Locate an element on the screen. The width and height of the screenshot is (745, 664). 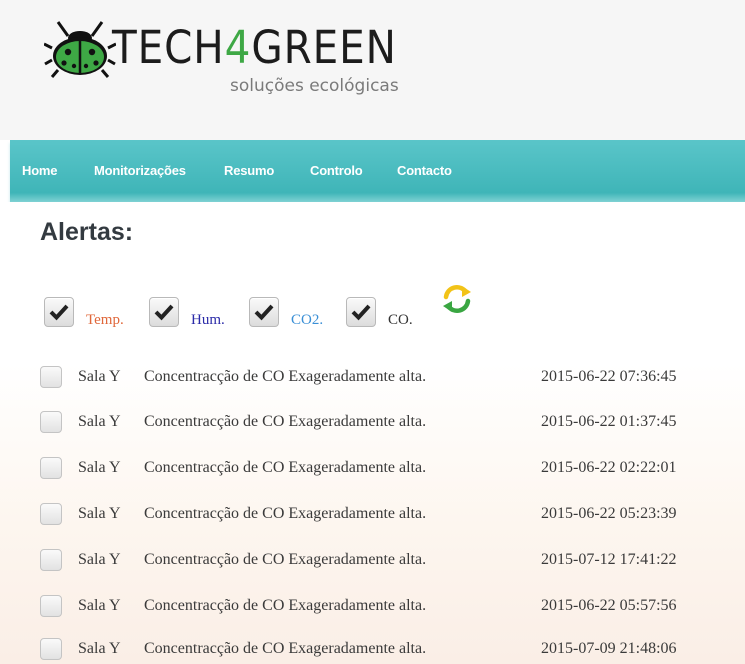
nav-item-resumo: Resumo is located at coordinates (249, 170).